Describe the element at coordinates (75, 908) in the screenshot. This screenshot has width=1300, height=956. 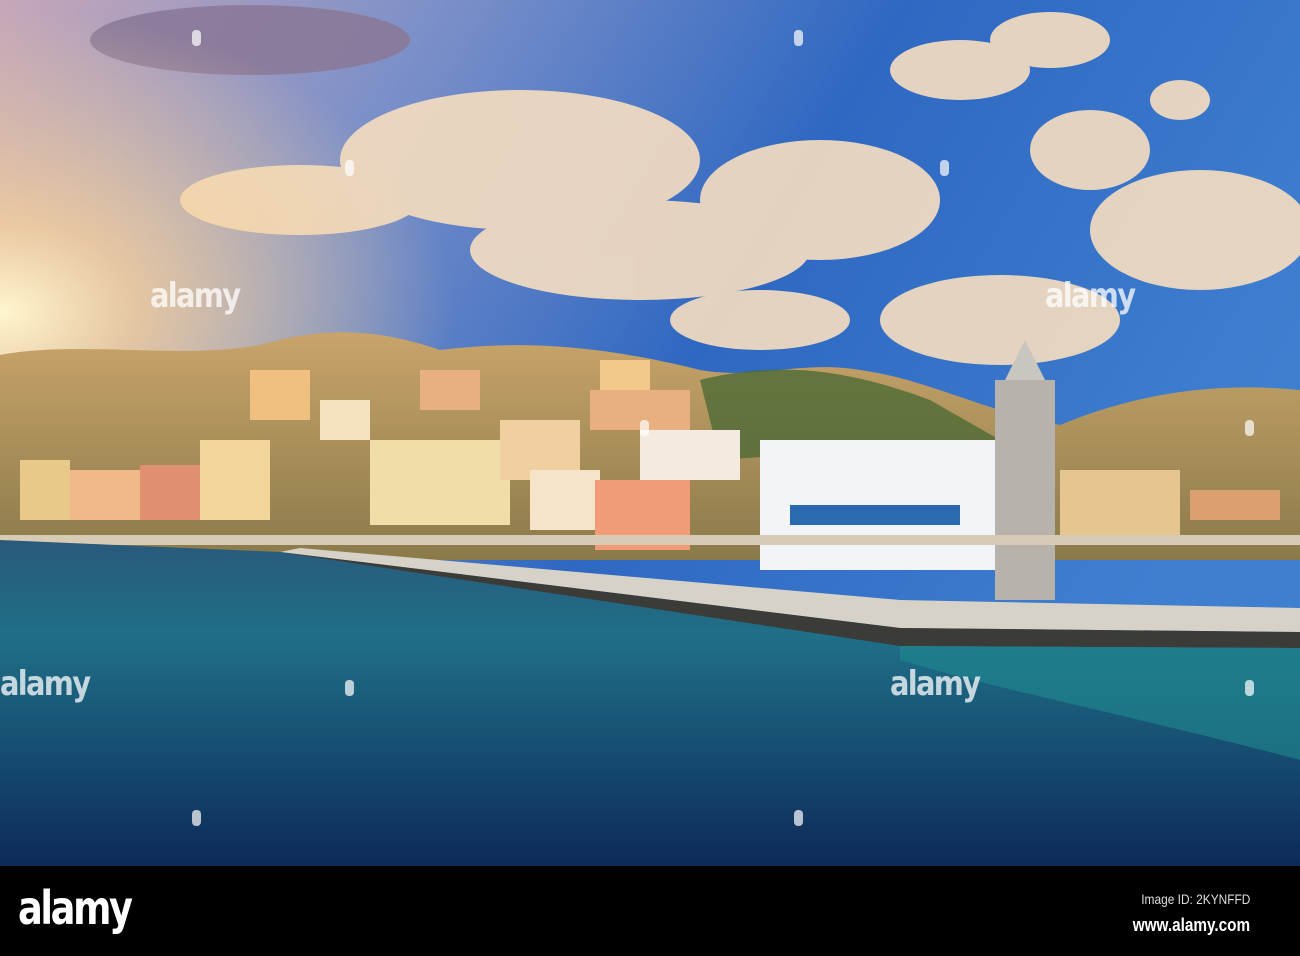
I see `alamy-logo: alamy` at that location.